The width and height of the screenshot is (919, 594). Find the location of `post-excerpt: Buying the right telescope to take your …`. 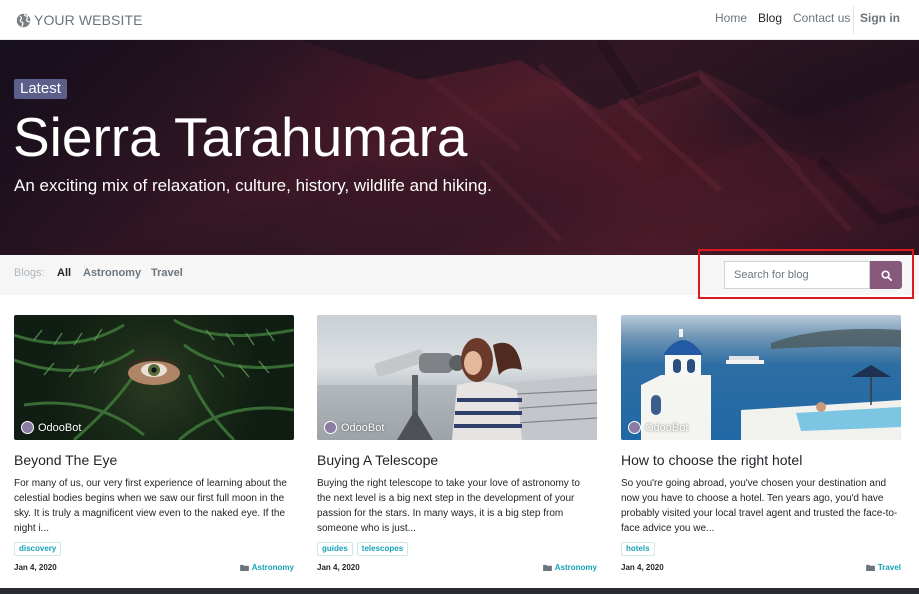

post-excerpt: Buying the right telescope to take your … is located at coordinates (448, 506).